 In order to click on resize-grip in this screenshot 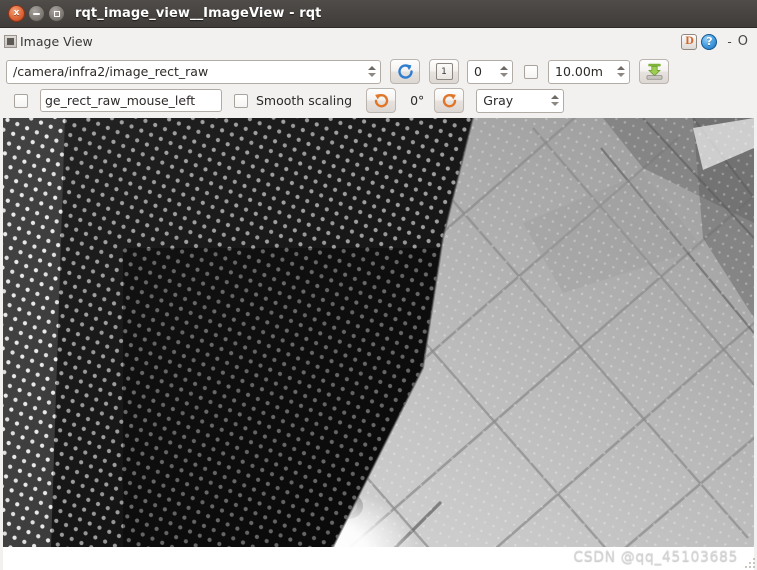, I will do `click(748, 561)`.